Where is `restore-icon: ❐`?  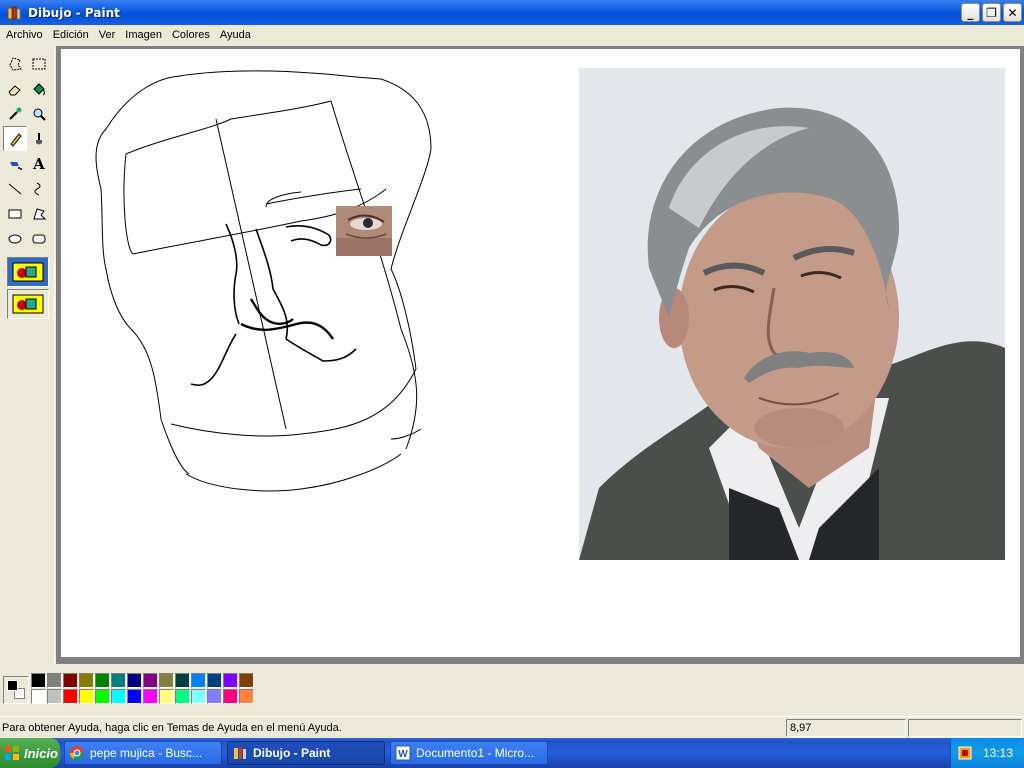 restore-icon: ❐ is located at coordinates (991, 12).